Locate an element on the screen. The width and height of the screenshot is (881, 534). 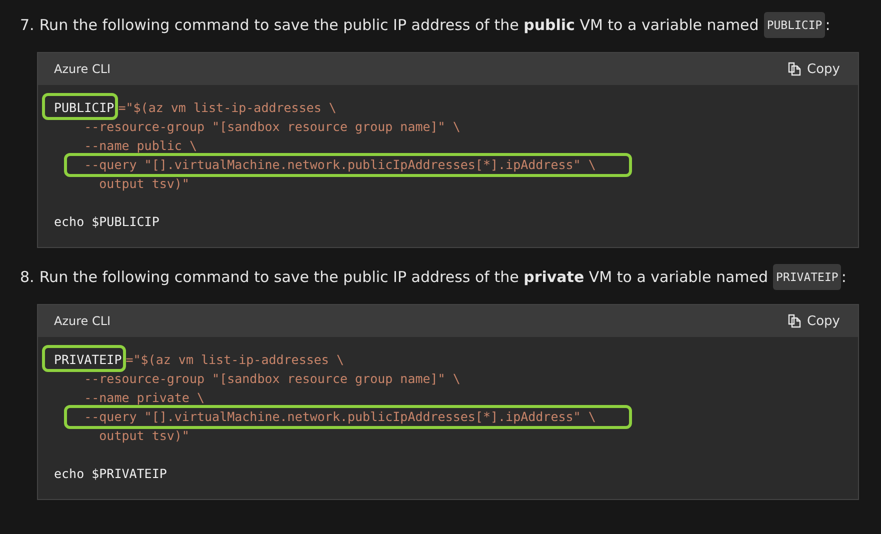
step-number: 8. is located at coordinates (27, 277).